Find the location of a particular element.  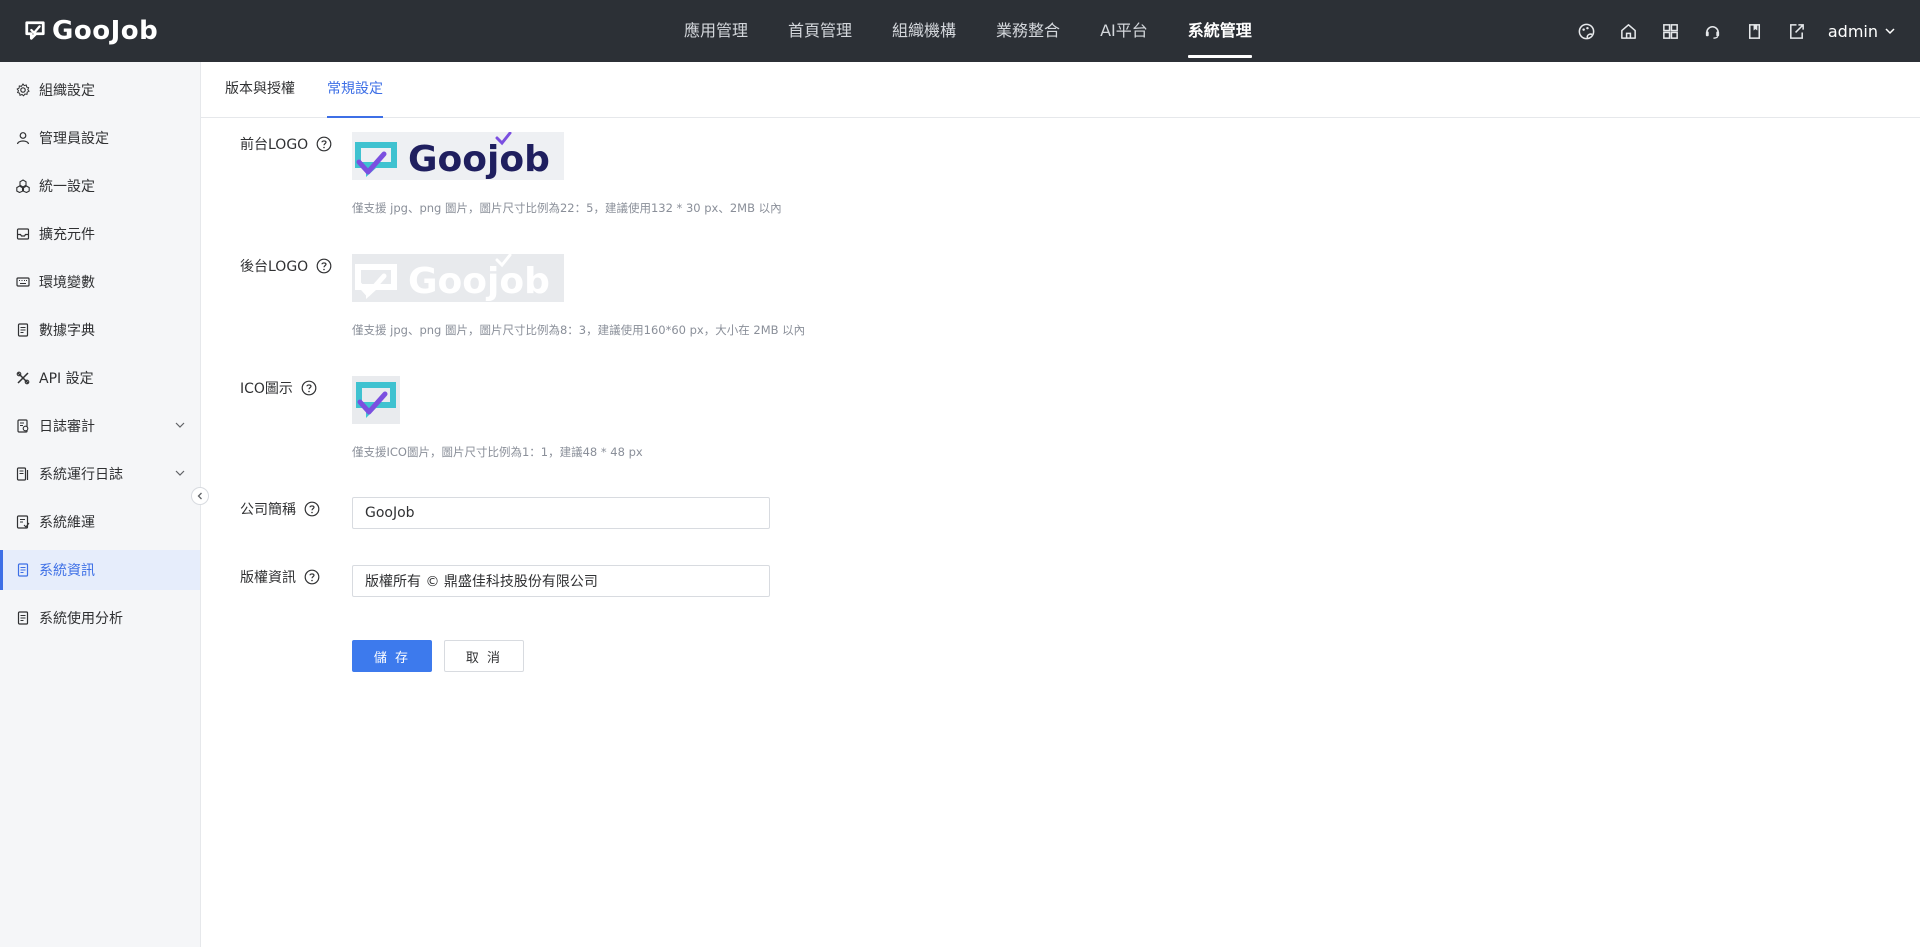

nav-system-management: 系統管理 is located at coordinates (1220, 31).